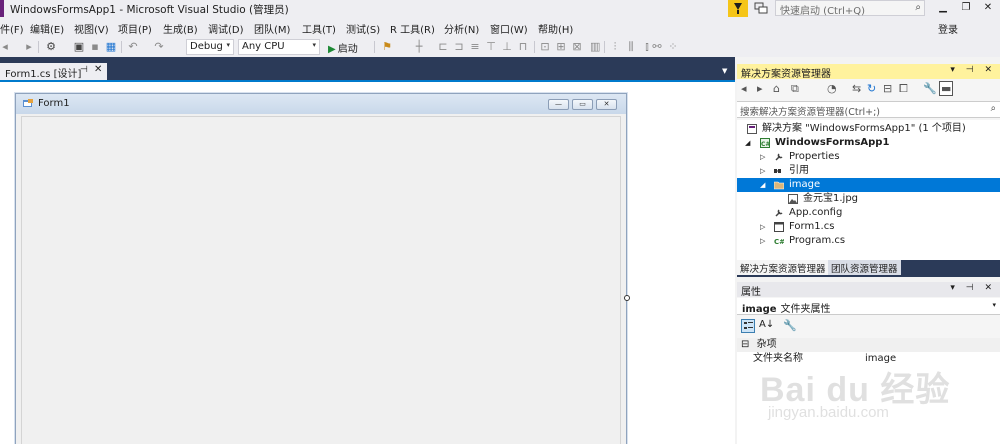 The height and width of the screenshot is (444, 1000). I want to click on size-to-grid-icon: ▥, so click(595, 47).